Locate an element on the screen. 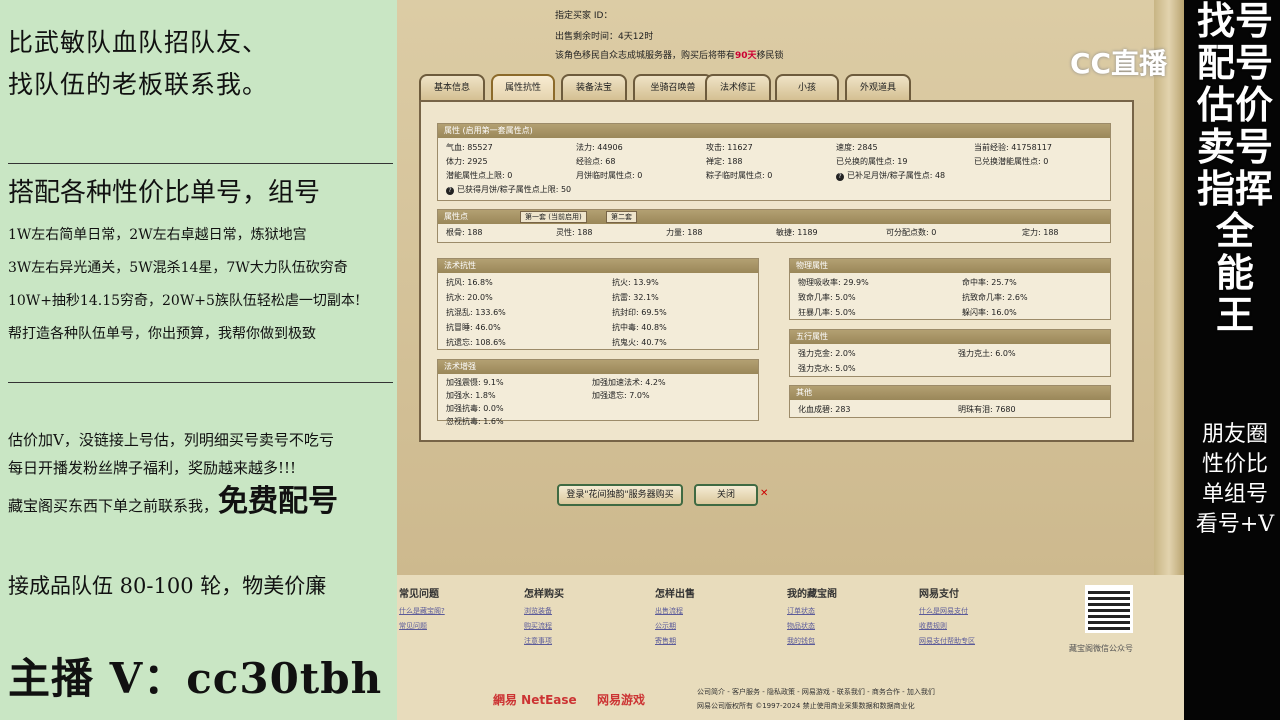 Image resolution: width=1280 pixels, height=720 pixels. banner-line: 朋友圈 is located at coordinates (1234, 434).